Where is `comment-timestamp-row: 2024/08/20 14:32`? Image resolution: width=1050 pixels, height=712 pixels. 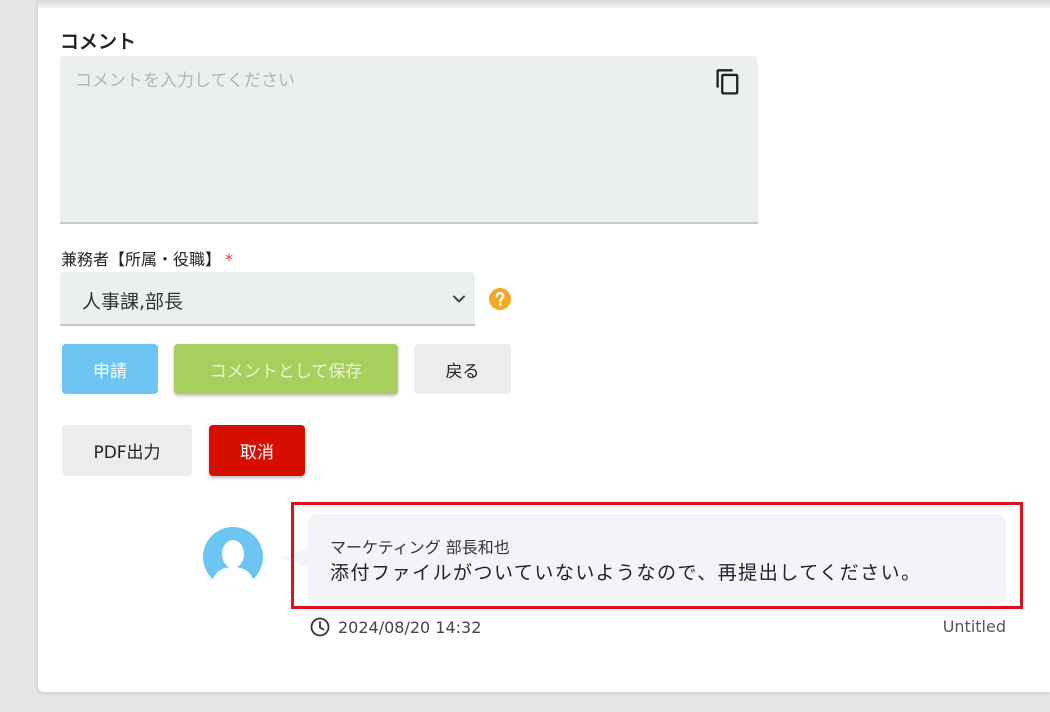
comment-timestamp-row: 2024/08/20 14:32 is located at coordinates (395, 627).